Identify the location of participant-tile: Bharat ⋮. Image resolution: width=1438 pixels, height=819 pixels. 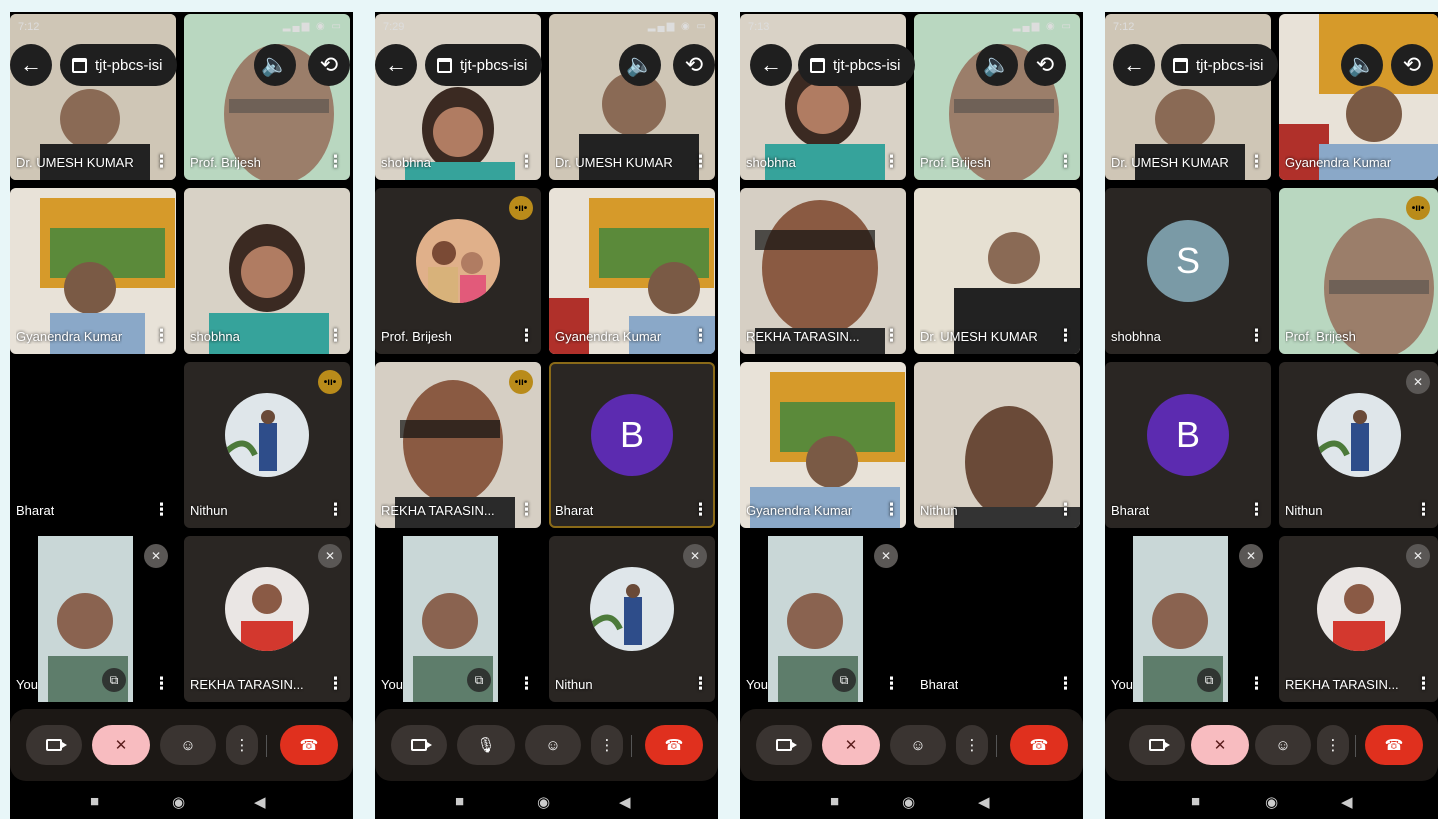
(997, 619).